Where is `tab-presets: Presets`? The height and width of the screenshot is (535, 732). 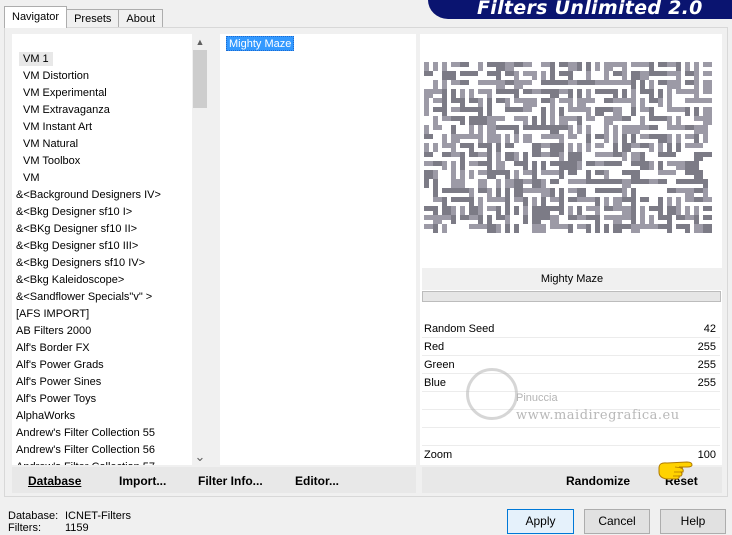
tab-presets: Presets is located at coordinates (93, 18).